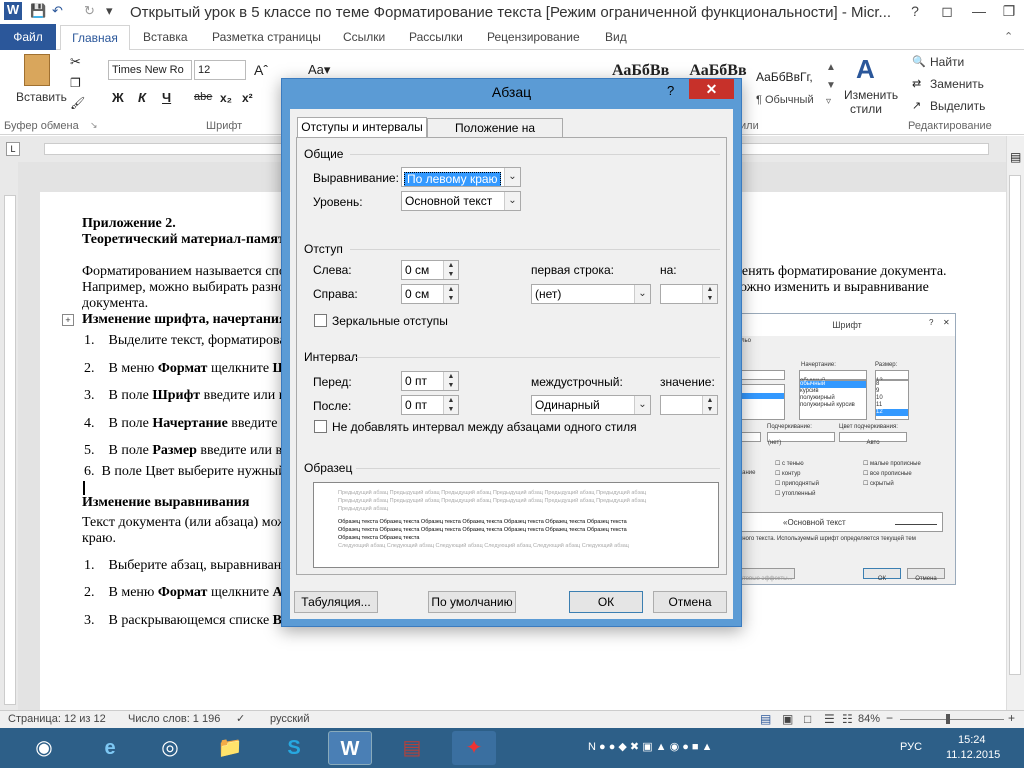 The image size is (1024, 768). Describe the element at coordinates (109, 11) in the screenshot. I see `customize-qat-icon: ▾` at that location.